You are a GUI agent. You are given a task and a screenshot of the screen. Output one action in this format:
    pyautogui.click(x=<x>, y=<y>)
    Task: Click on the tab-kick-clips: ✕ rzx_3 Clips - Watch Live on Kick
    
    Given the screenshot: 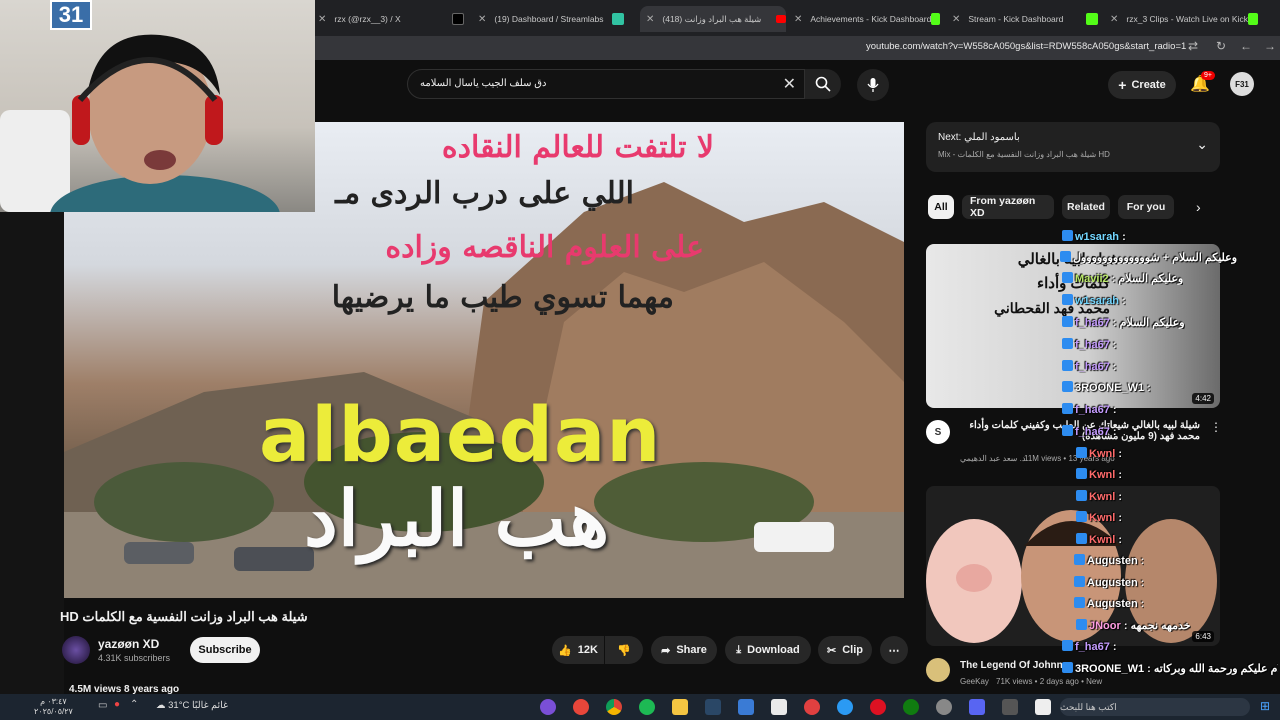 What is the action you would take?
    pyautogui.click(x=1184, y=19)
    